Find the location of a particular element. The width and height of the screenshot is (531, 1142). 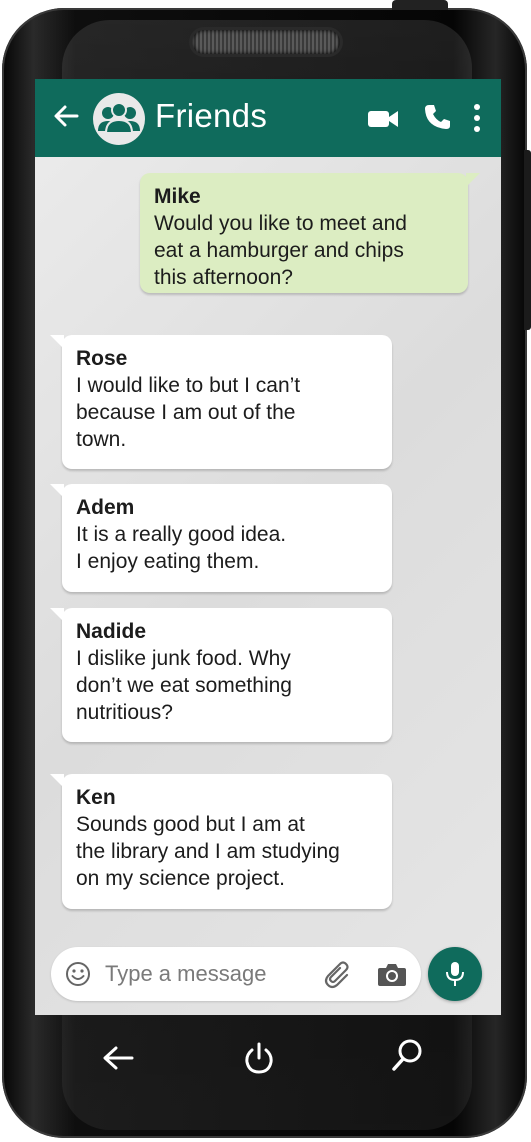

message-sender: Adem is located at coordinates (105, 507).